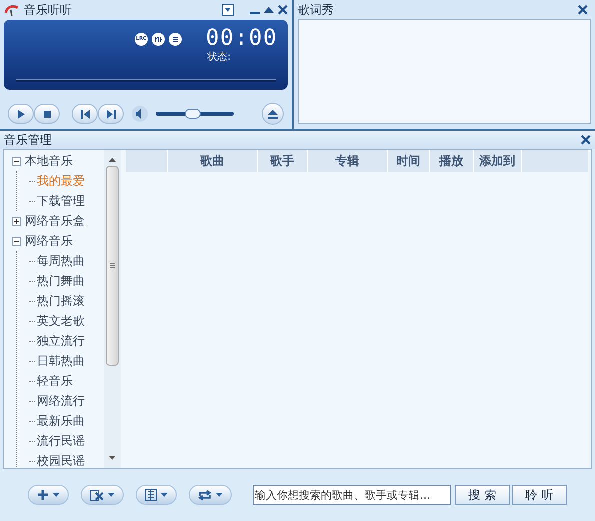  What do you see at coordinates (219, 57) in the screenshot?
I see `status-label: 状态:` at bounding box center [219, 57].